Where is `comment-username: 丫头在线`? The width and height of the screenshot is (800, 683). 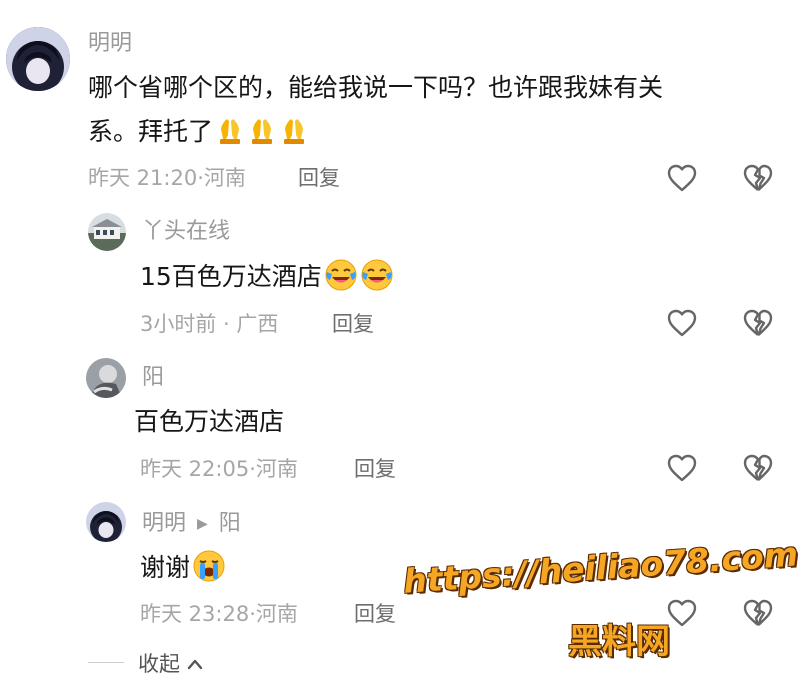
comment-username: 丫头在线 is located at coordinates (186, 232).